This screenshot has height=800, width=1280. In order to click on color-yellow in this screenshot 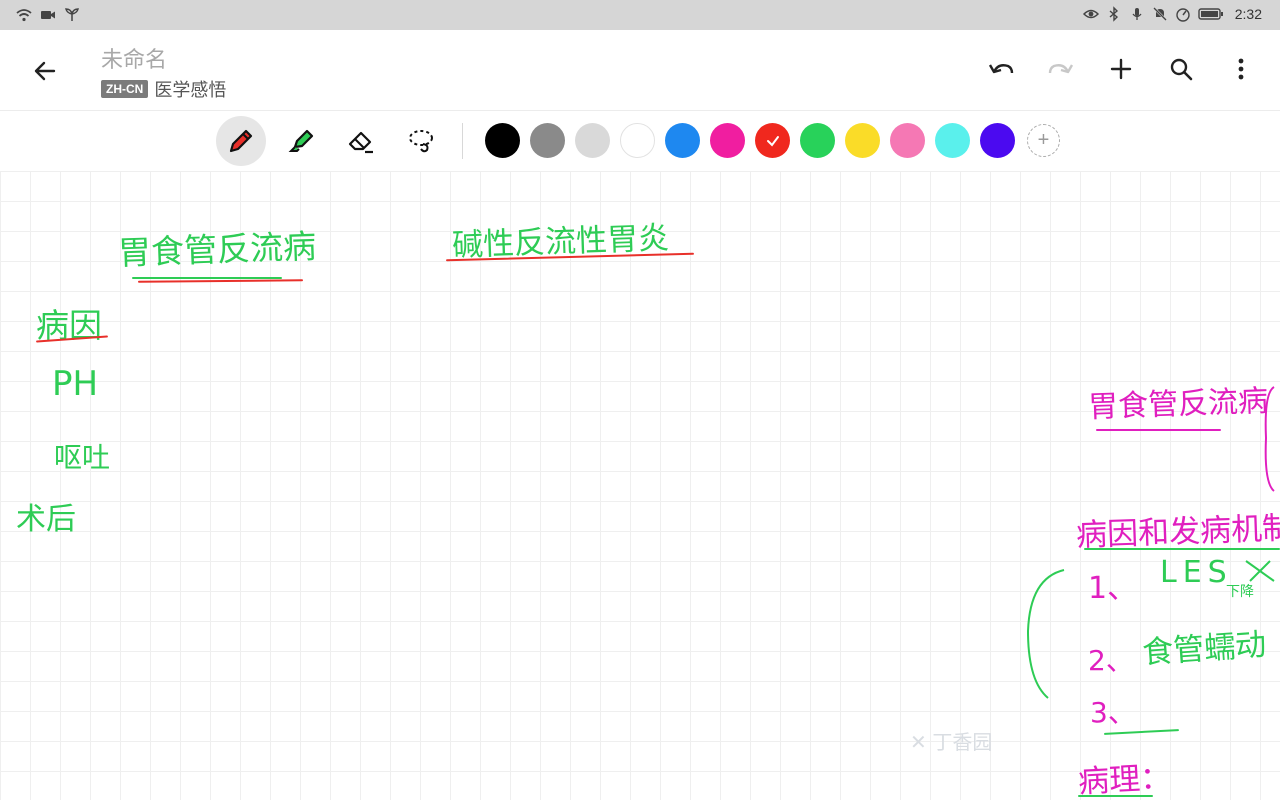, I will do `click(862, 140)`.